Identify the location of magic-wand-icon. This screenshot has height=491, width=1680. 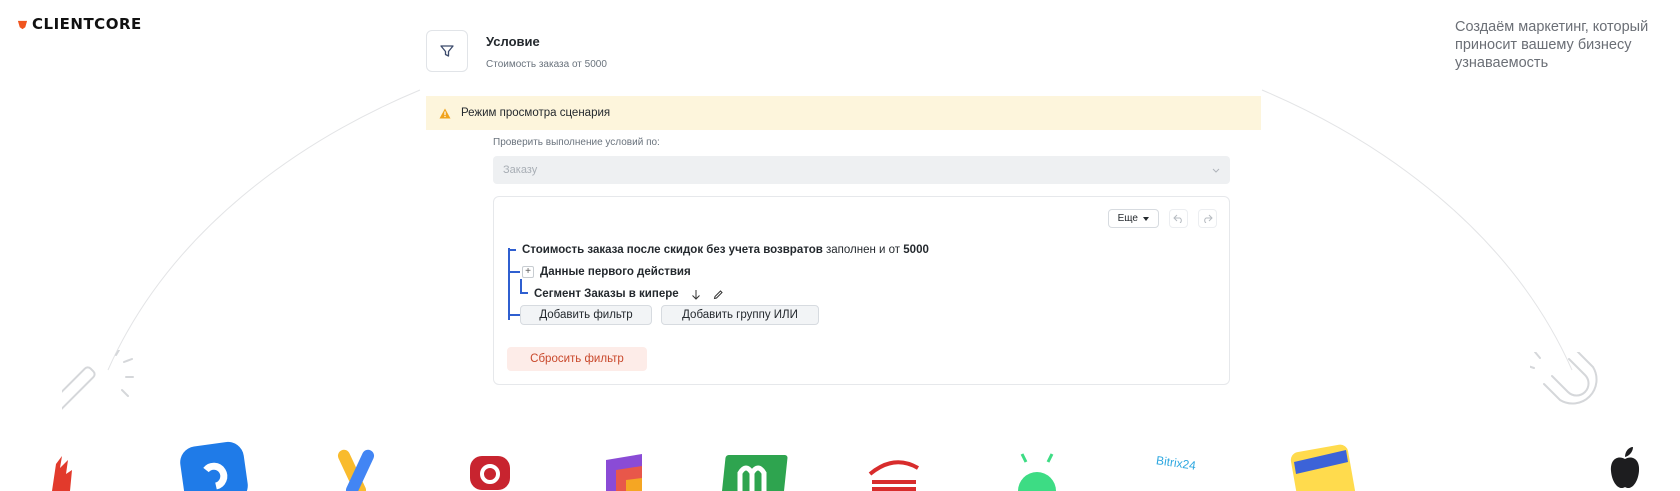
(98, 382).